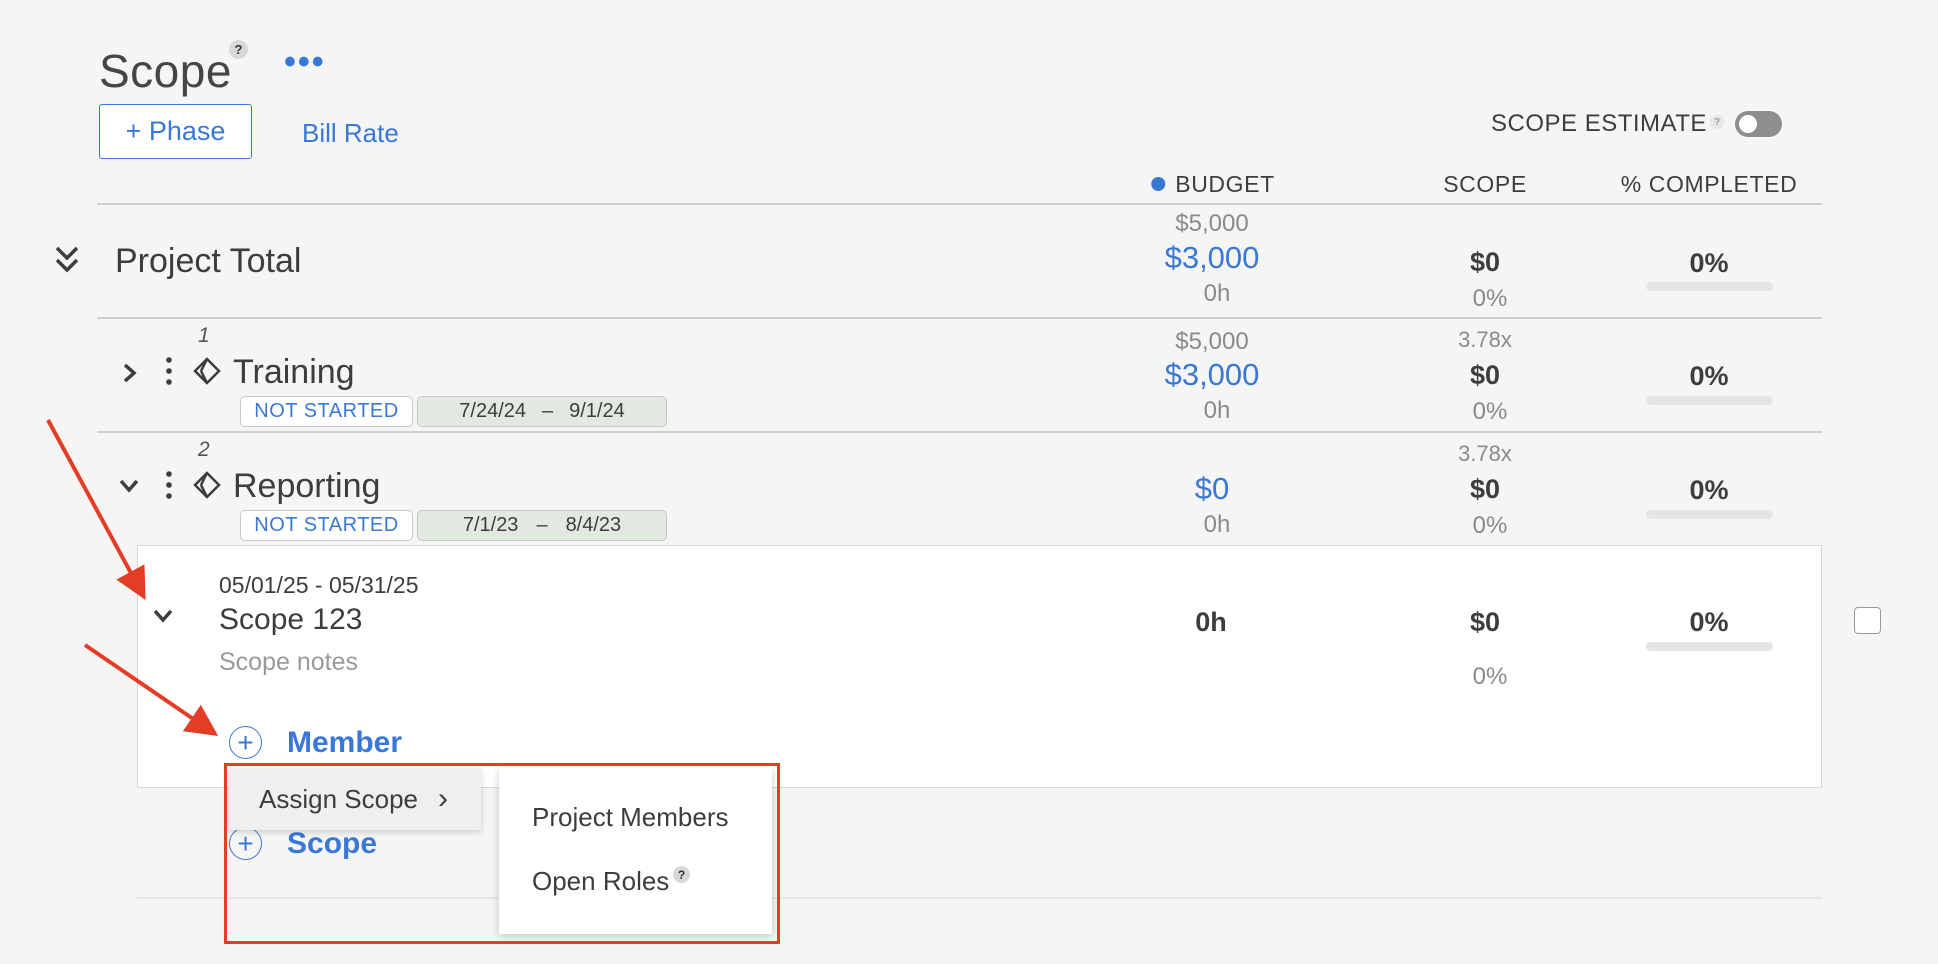  What do you see at coordinates (151, 690) in the screenshot?
I see `arrow-to-add-member` at bounding box center [151, 690].